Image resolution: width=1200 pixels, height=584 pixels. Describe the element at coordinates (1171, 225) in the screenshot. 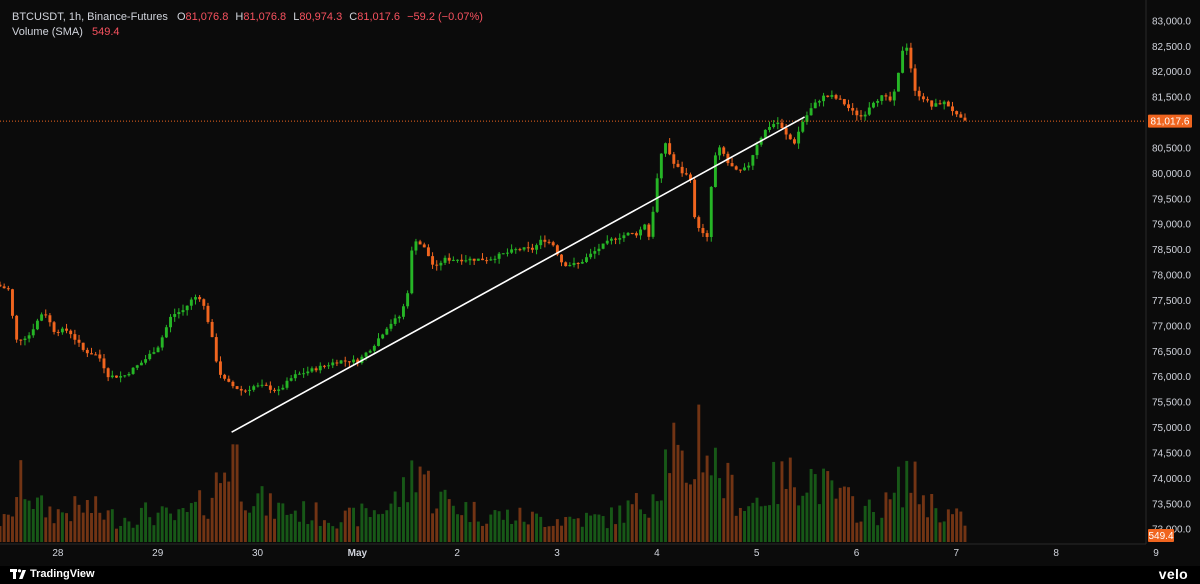

I see `price-tick-label: 79,000.0` at that location.